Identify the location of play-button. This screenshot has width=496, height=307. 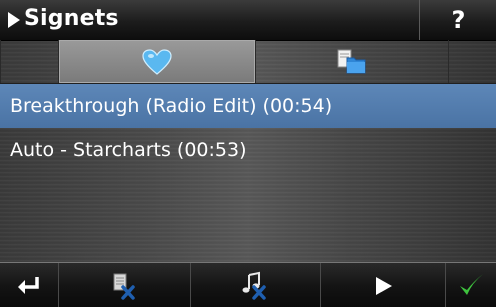
(383, 285).